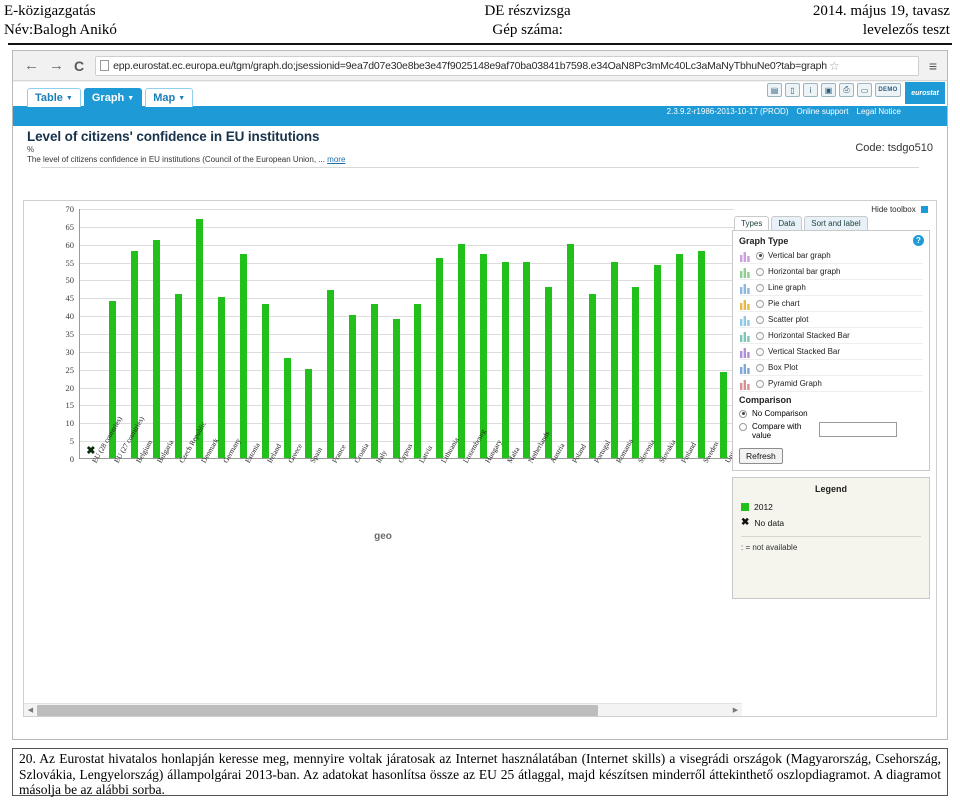 The width and height of the screenshot is (960, 803). I want to click on info-icon: i, so click(810, 90).